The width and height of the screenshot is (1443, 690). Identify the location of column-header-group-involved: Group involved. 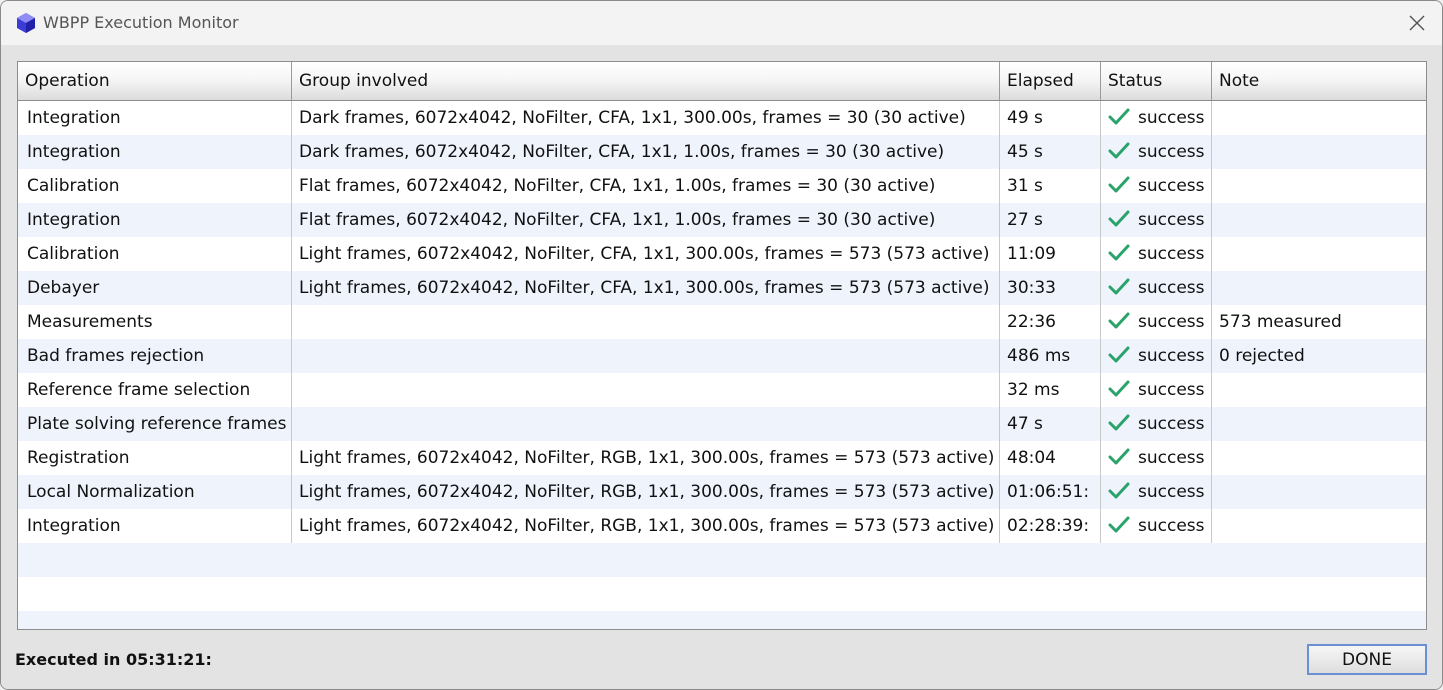
(646, 81).